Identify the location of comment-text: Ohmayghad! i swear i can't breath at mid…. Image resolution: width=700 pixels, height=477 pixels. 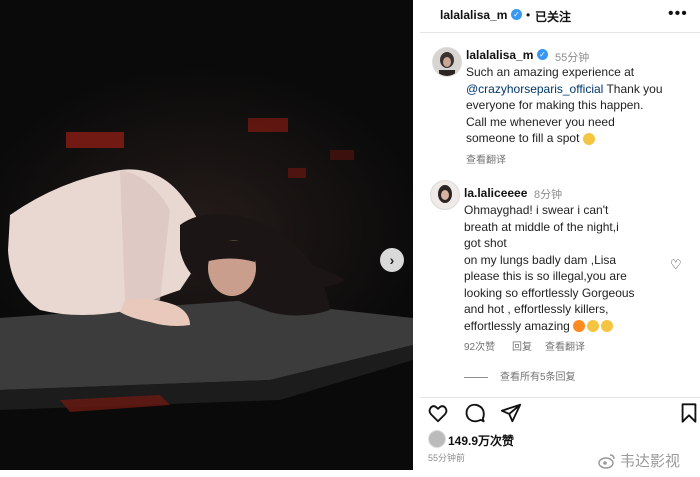
(549, 268).